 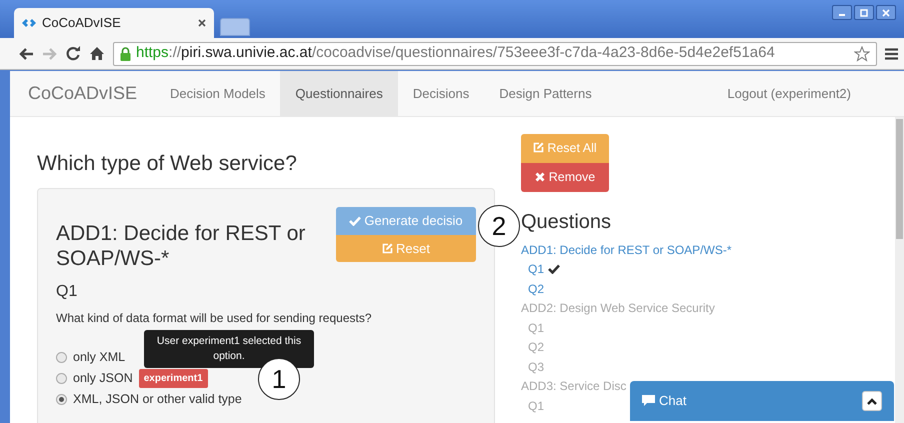 What do you see at coordinates (536, 288) in the screenshot?
I see `question-link: Q2` at bounding box center [536, 288].